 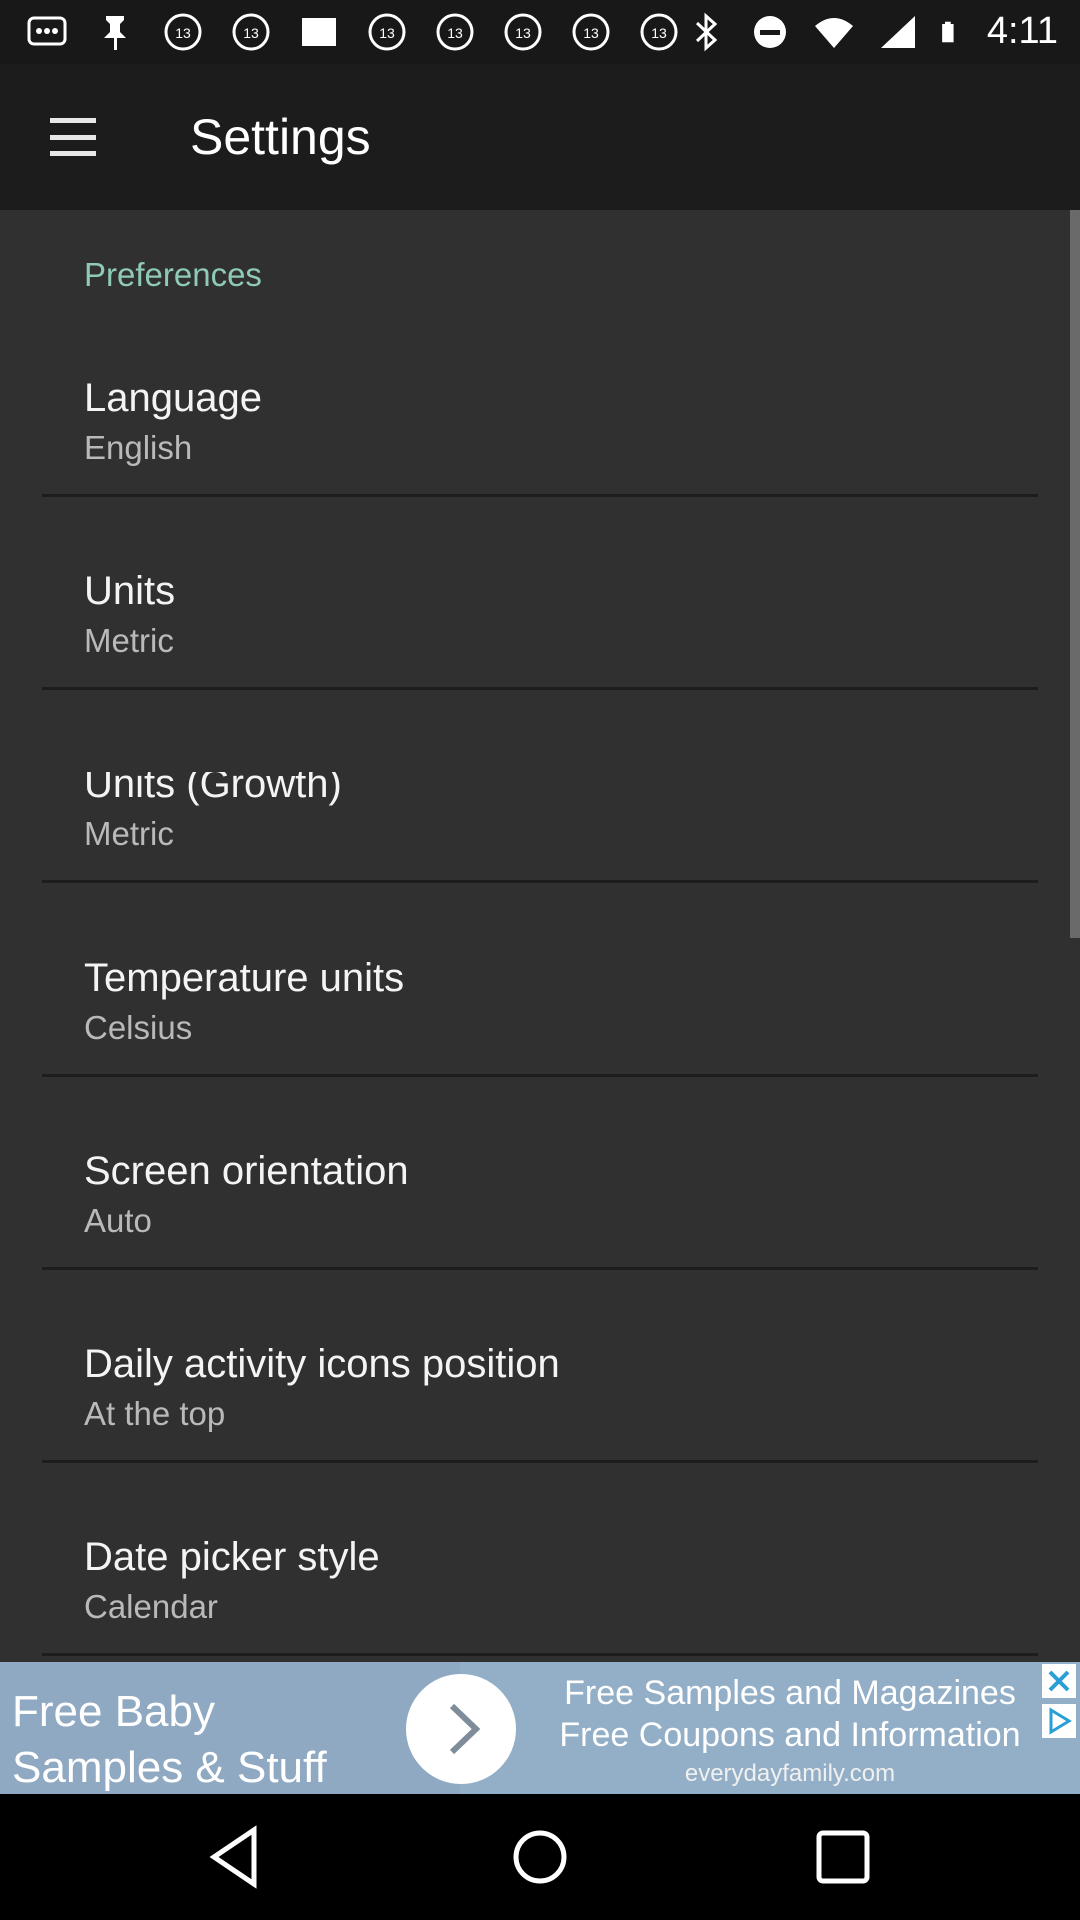 I want to click on pref-item-temperature-units: Temperature units Celsius, so click(x=540, y=1018).